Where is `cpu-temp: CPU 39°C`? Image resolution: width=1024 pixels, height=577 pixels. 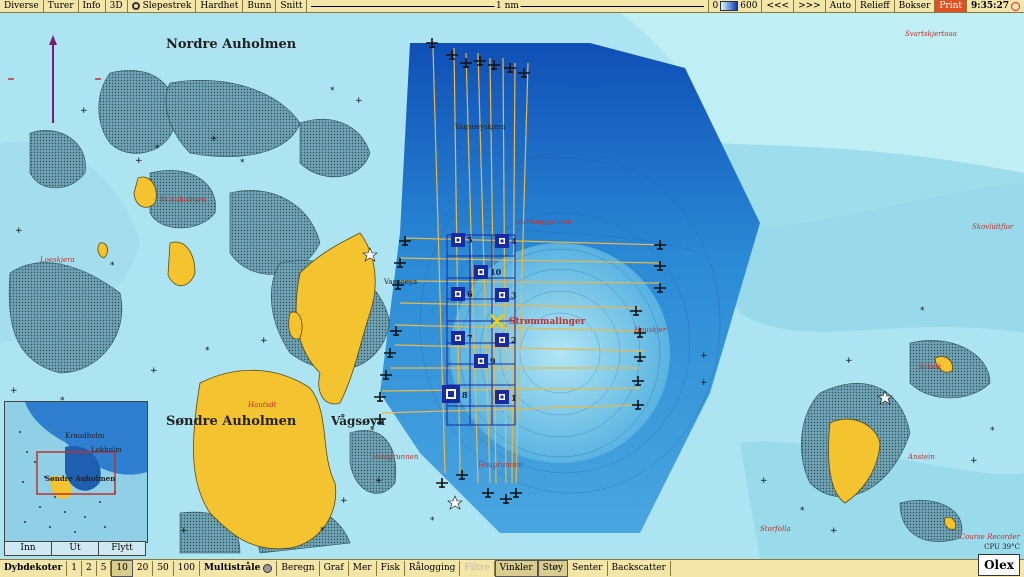
cpu-temp: CPU 39°C is located at coordinates (1002, 547).